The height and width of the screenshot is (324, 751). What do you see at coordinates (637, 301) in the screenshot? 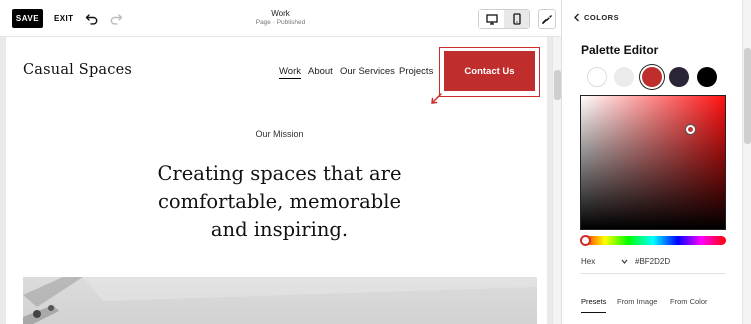
I see `tab-from-image: From Image` at bounding box center [637, 301].